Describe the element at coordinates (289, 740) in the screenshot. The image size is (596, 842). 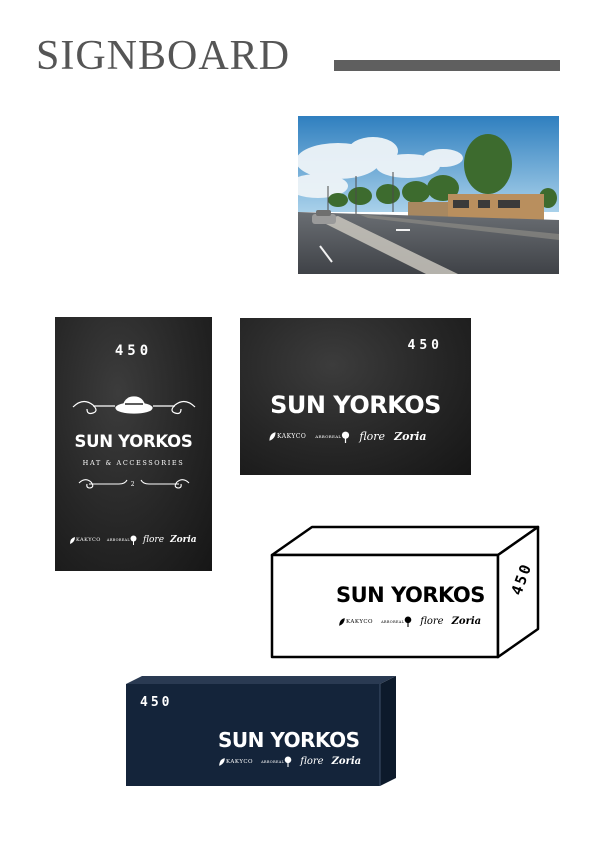
I see `navy-brand: SUN YORKOS` at that location.